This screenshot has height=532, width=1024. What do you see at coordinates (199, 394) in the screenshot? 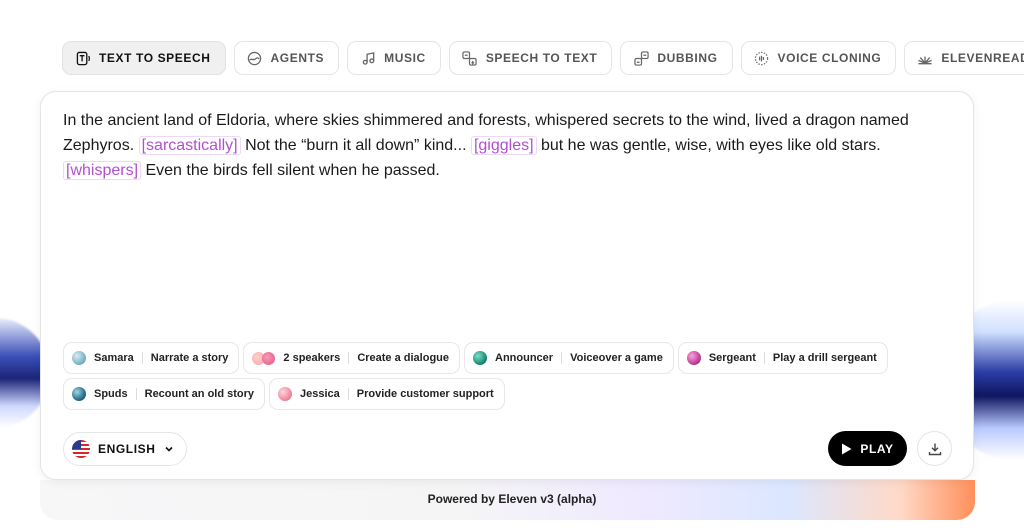
I see `prompt-label: Recount an old story` at bounding box center [199, 394].